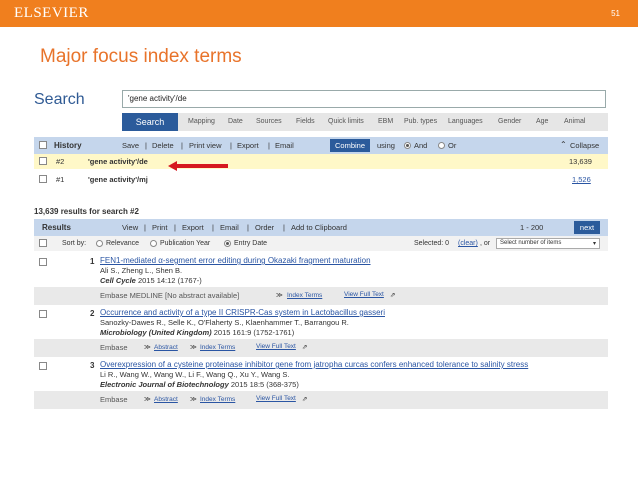 The height and width of the screenshot is (479, 638). I want to click on sort-publication-year-label: Publication Year, so click(185, 243).